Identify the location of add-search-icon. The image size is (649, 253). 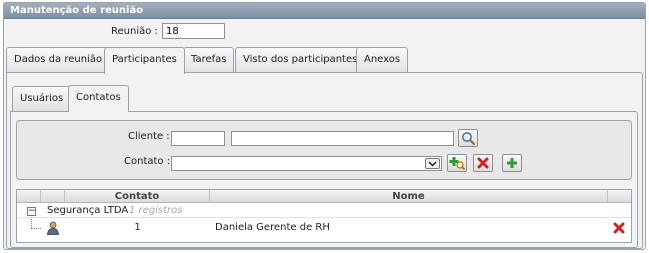
(457, 163).